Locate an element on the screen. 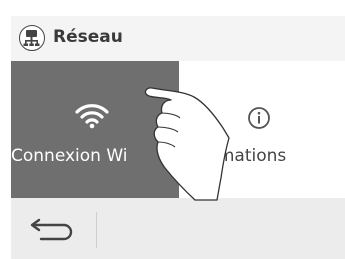 Image resolution: width=345 pixels, height=259 pixels. back-arrow-icon is located at coordinates (51, 229).